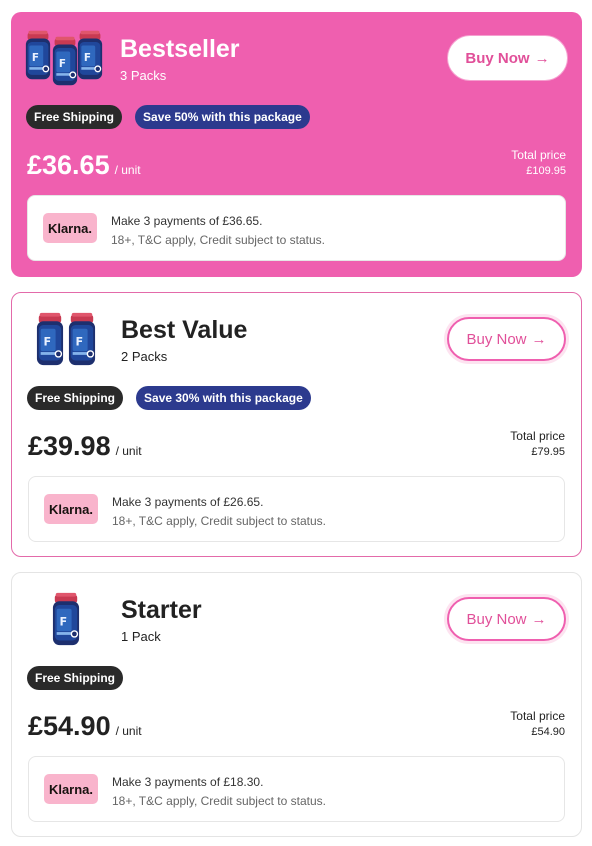 This screenshot has height=846, width=592. Describe the element at coordinates (69, 446) in the screenshot. I see `price-amount: £39.98` at that location.